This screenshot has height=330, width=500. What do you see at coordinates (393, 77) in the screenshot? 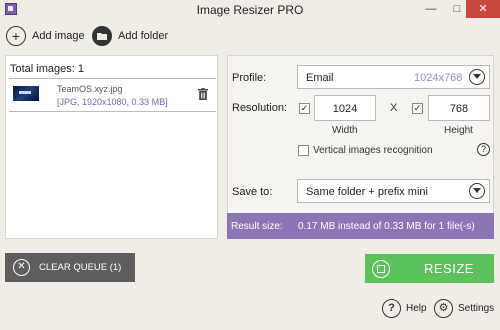
I see `profile-select: Email 1024x768` at bounding box center [393, 77].